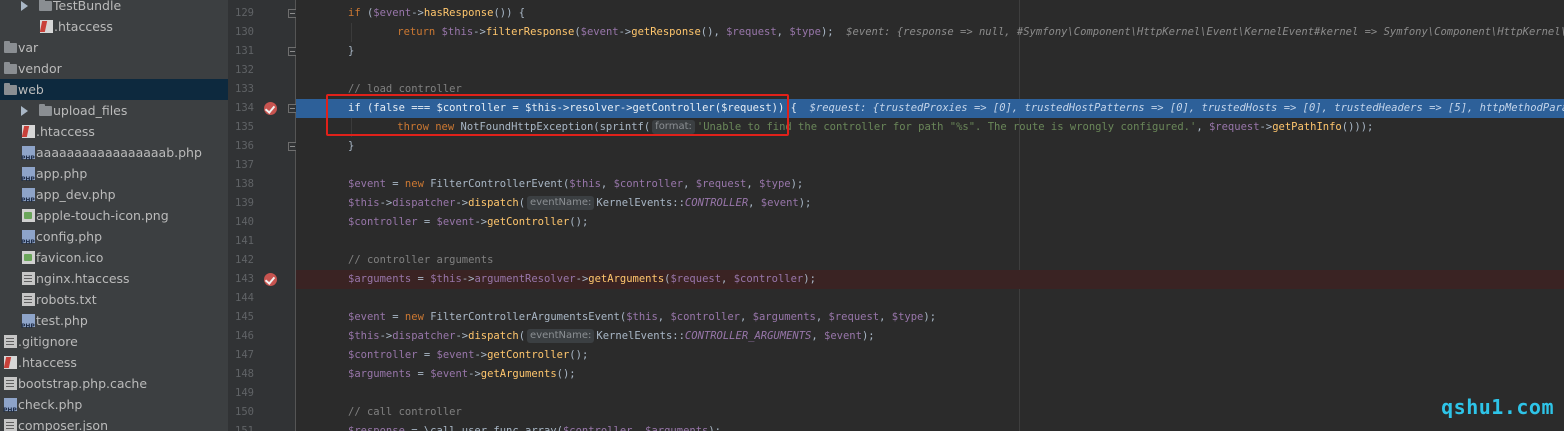 The width and height of the screenshot is (1564, 431). What do you see at coordinates (420, 260) in the screenshot?
I see `code-line: // controller arguments` at bounding box center [420, 260].